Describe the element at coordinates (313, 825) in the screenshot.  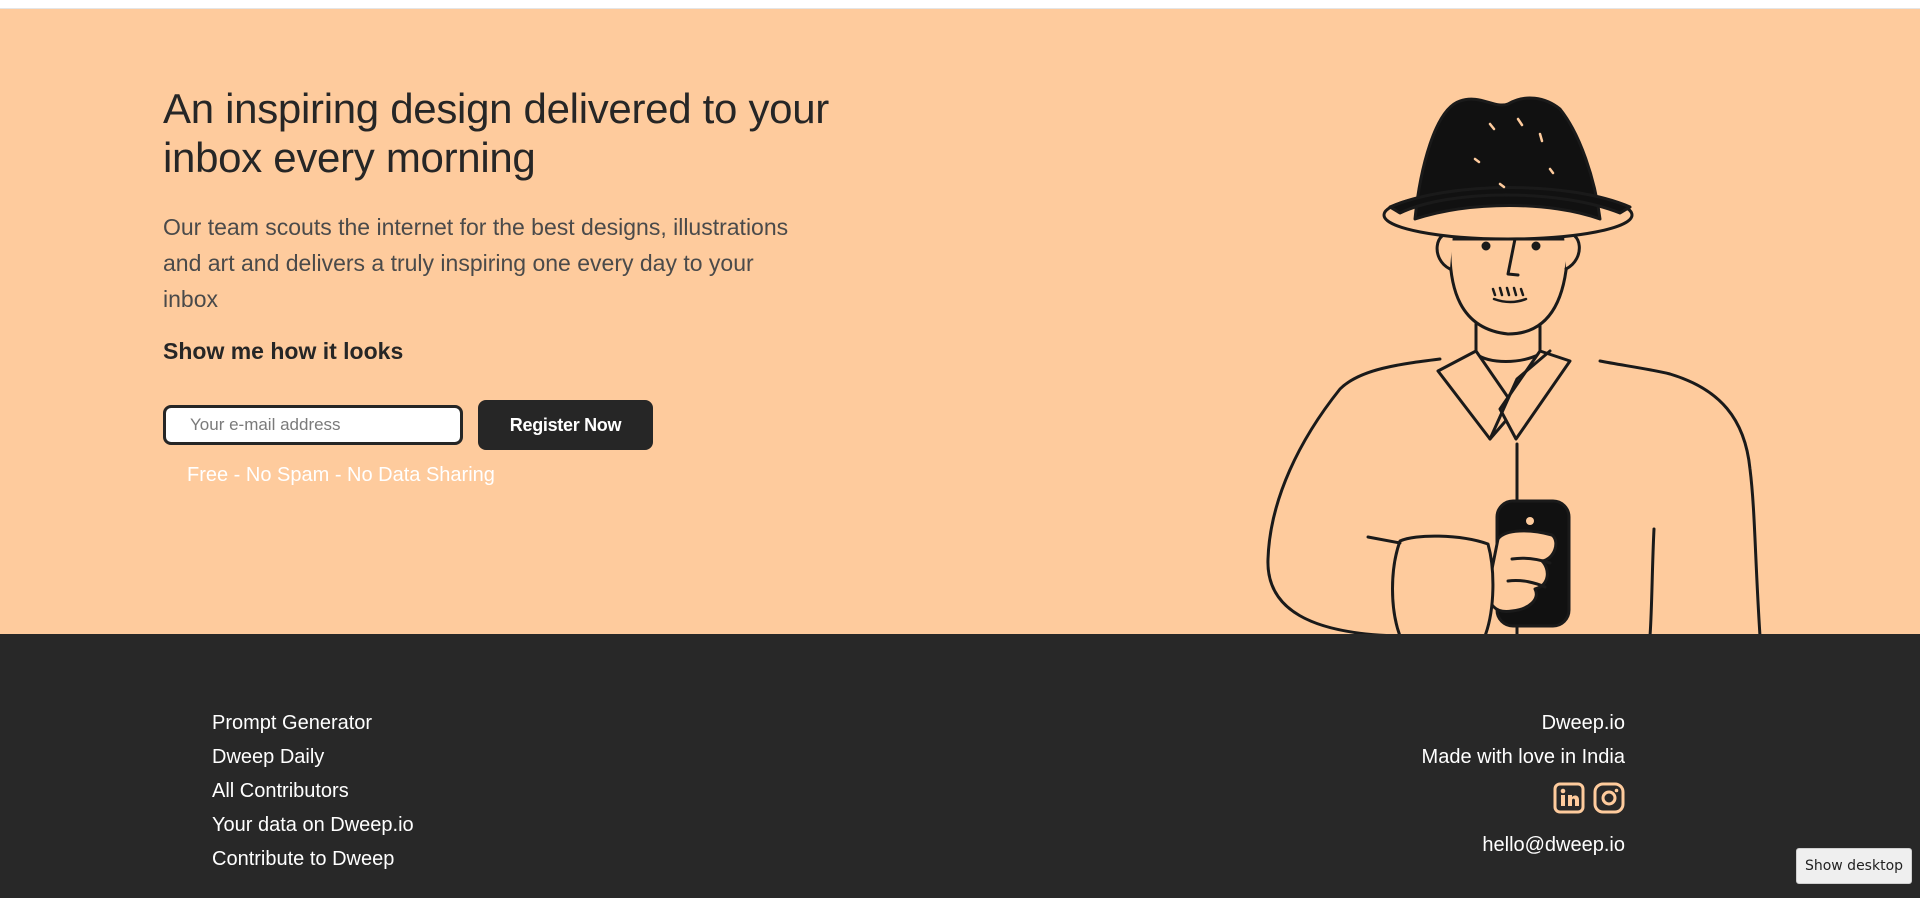
I see `footer-link-your-data: Your data on Dweep.io` at that location.